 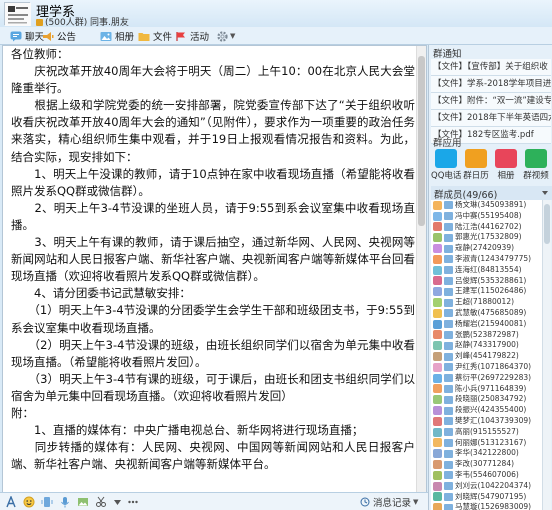 I want to click on member-item: 李淑青(1243479775), so click(x=486, y=259).